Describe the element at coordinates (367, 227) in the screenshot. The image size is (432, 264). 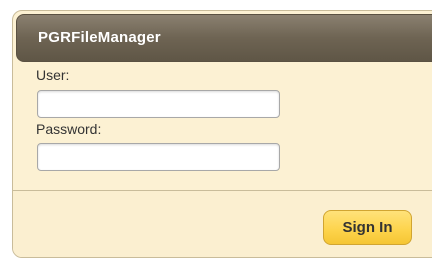
I see `sign-in-button: Sign In` at that location.